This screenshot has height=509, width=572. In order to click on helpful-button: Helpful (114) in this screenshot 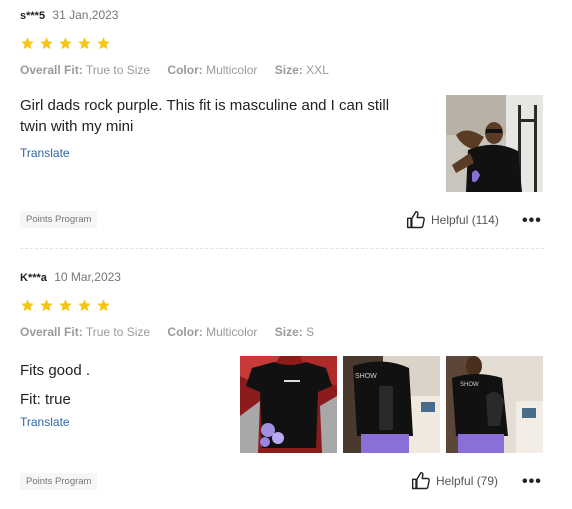, I will do `click(452, 220)`.